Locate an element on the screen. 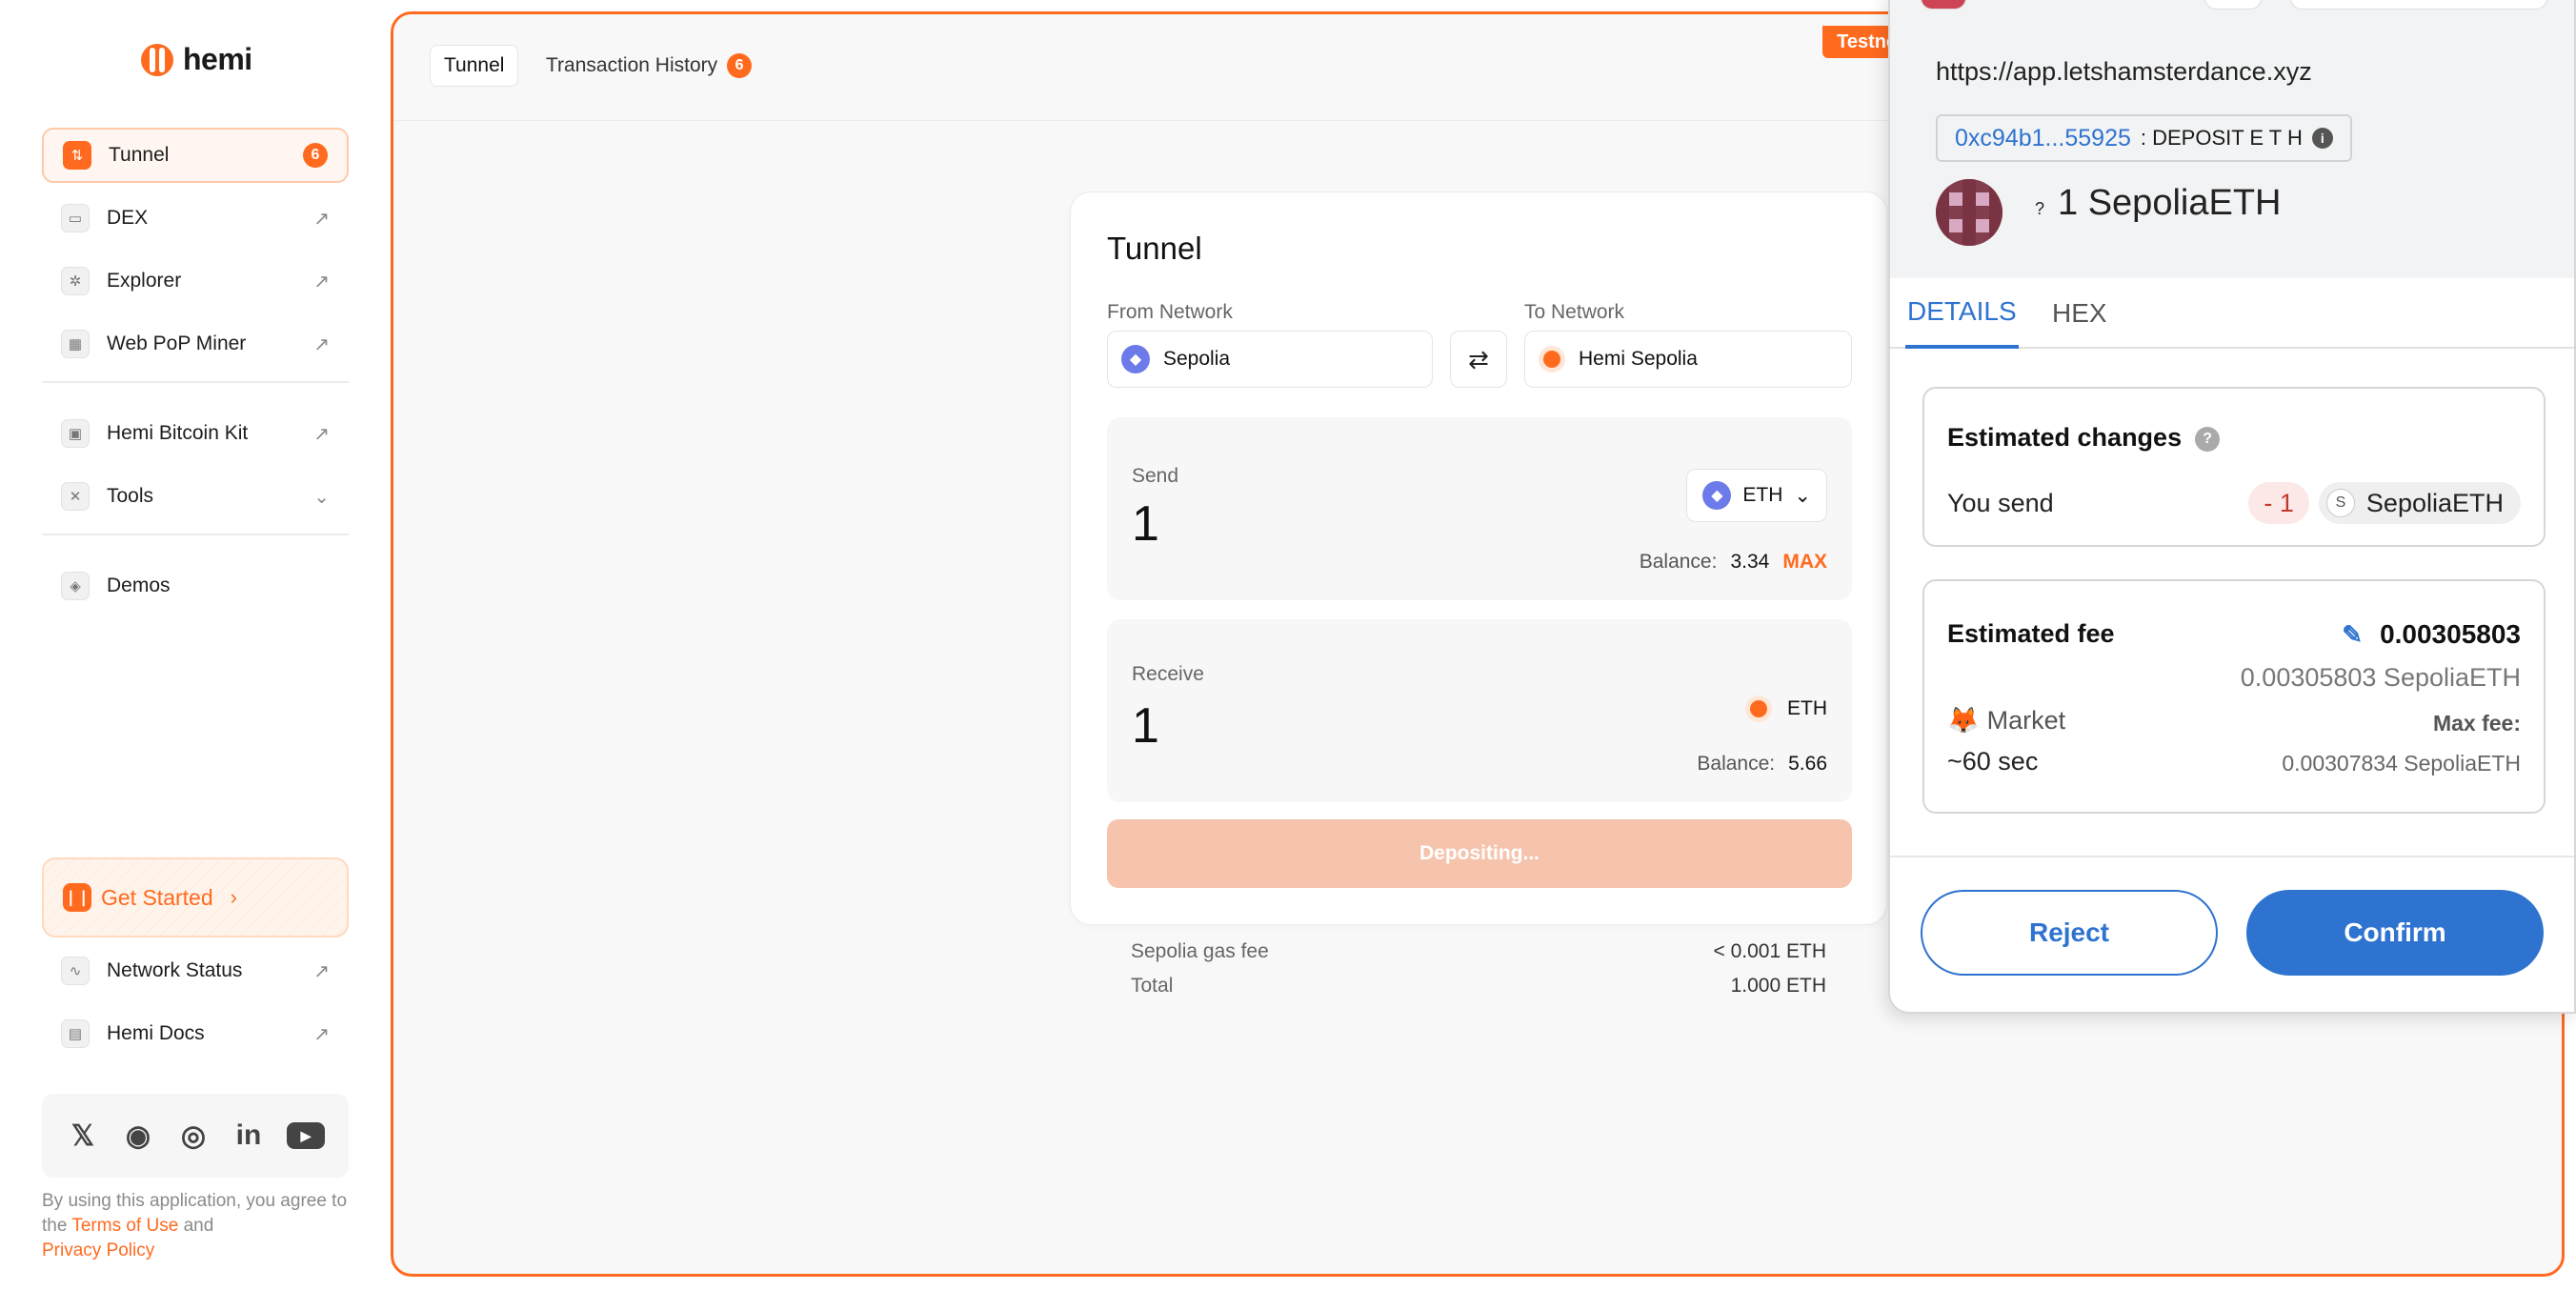 The width and height of the screenshot is (2576, 1290). tab-tunnel: Tunnel is located at coordinates (475, 66).